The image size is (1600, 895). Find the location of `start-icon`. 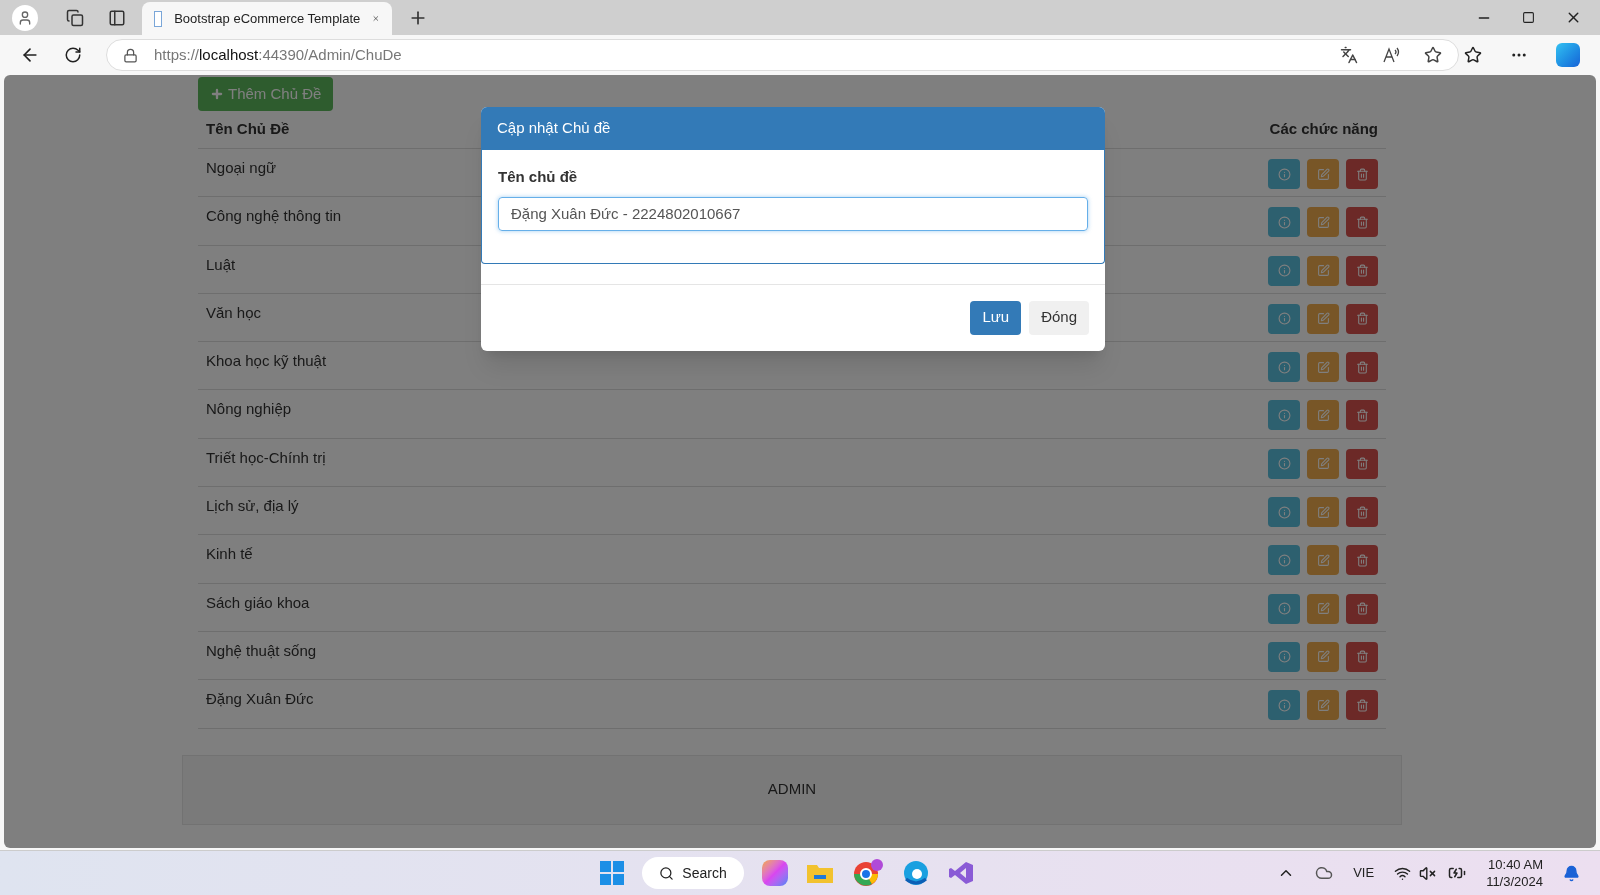

start-icon is located at coordinates (612, 873).